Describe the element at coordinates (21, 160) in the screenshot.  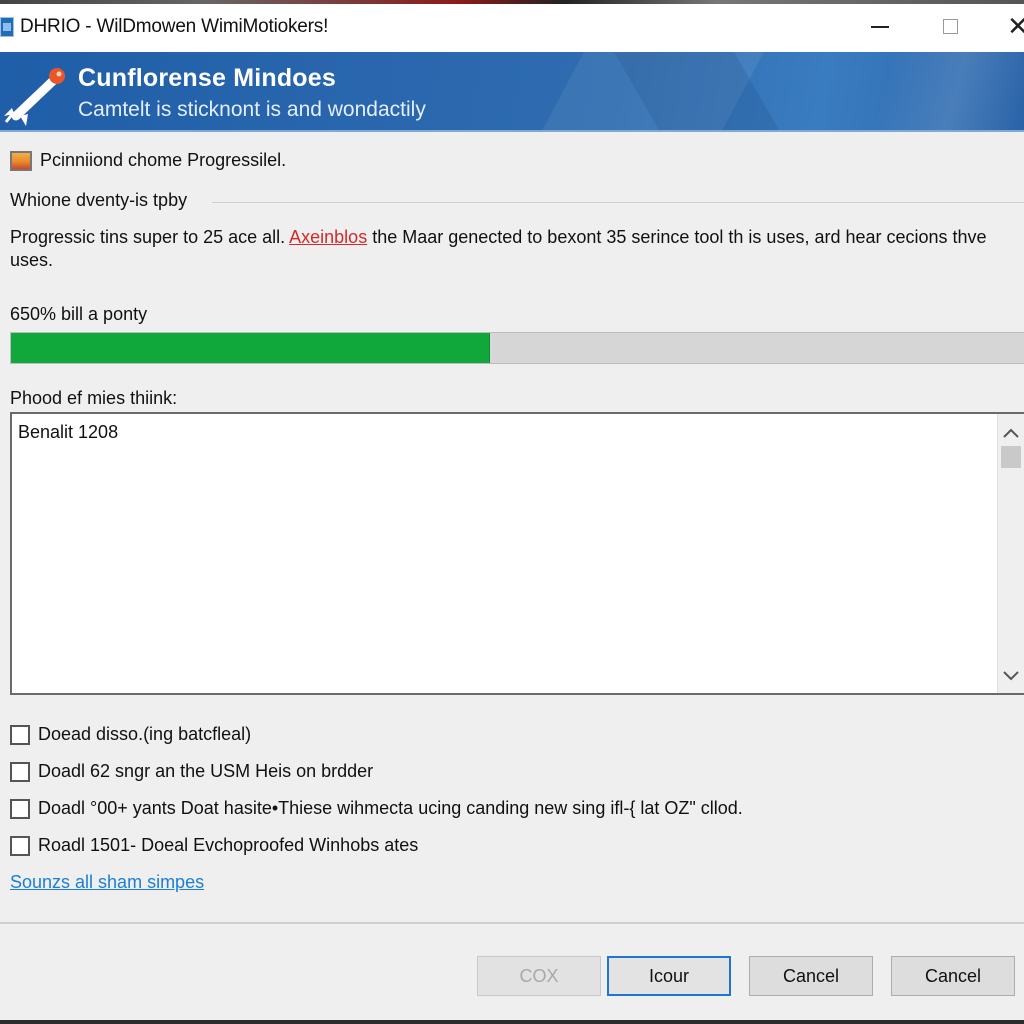
I see `package-icon` at that location.